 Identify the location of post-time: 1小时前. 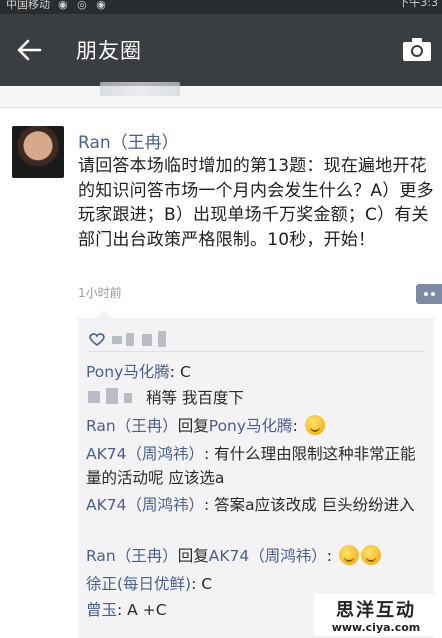
(100, 293).